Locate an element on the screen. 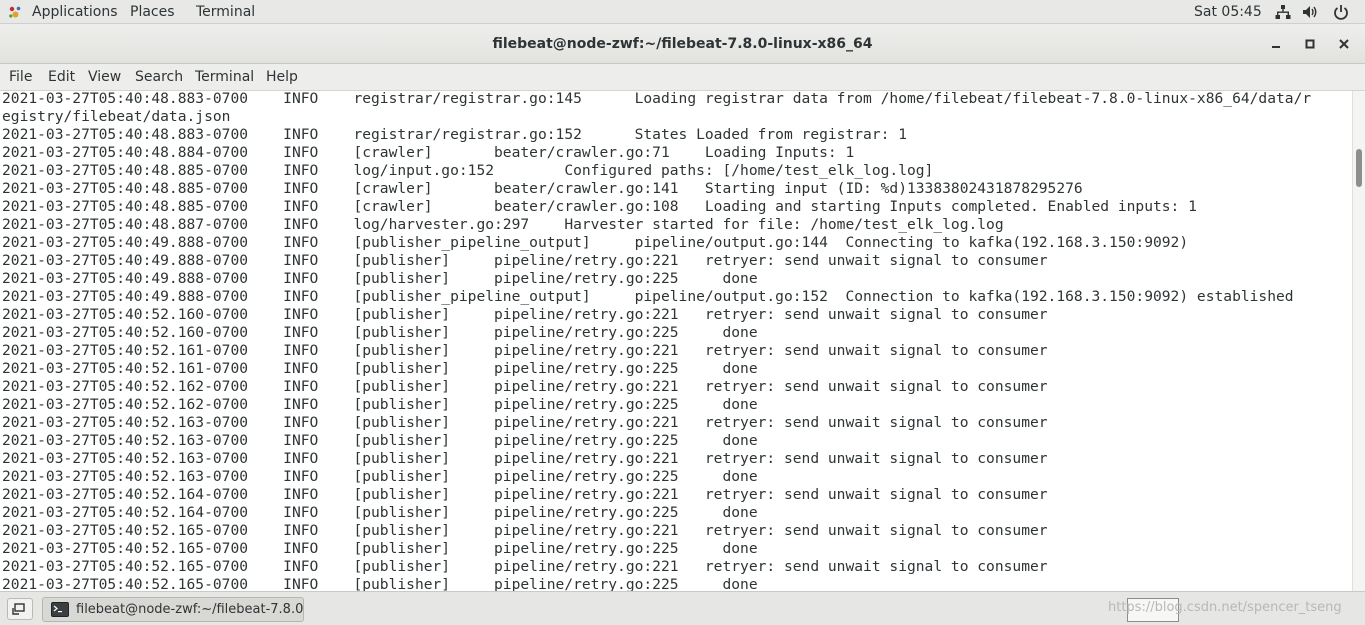 This screenshot has height=625, width=1365. minimize-button is located at coordinates (1276, 44).